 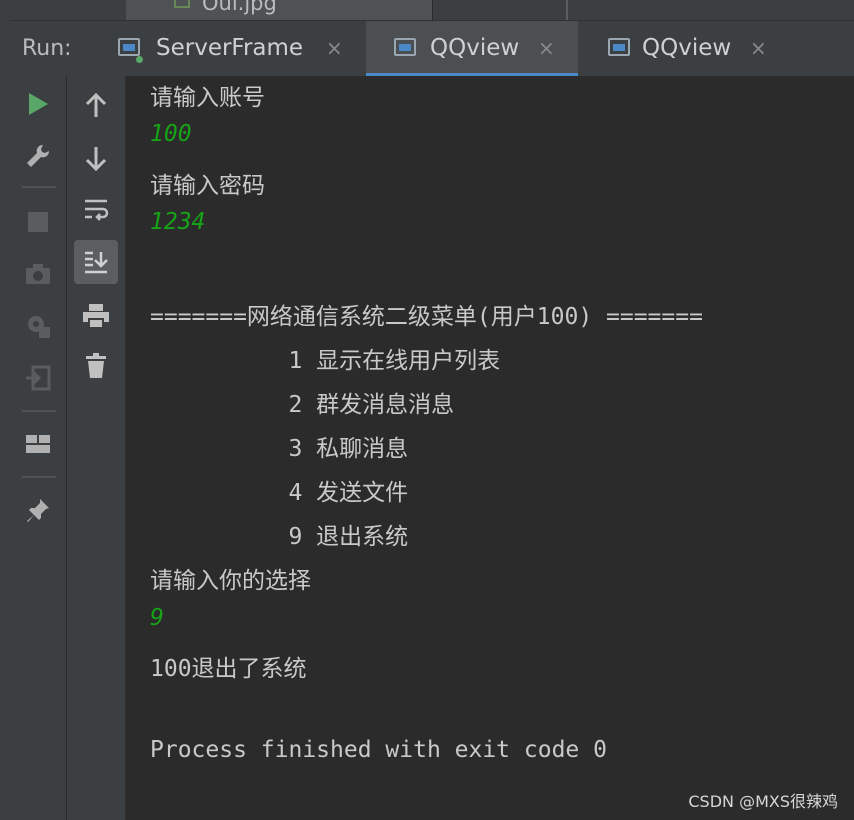 I want to click on run-label: Run:, so click(x=47, y=48).